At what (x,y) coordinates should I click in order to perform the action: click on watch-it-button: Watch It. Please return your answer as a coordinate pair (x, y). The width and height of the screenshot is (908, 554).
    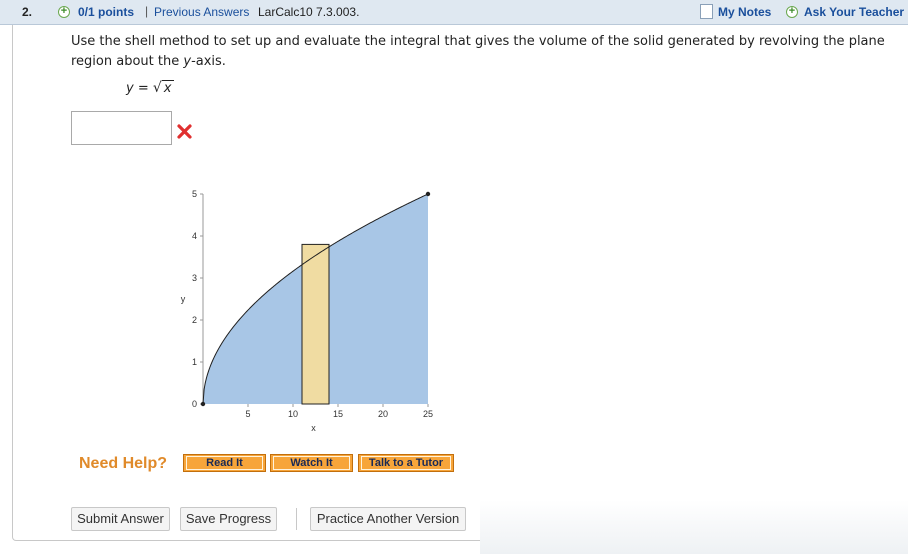
    Looking at the image, I should click on (311, 463).